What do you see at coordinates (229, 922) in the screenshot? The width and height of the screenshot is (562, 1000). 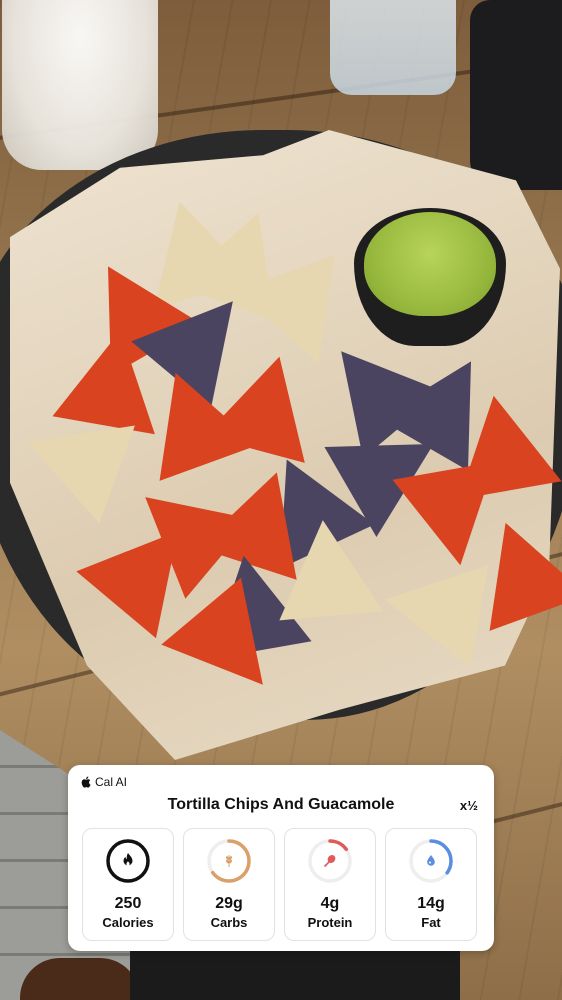 I see `nutrient-label: Carbs` at bounding box center [229, 922].